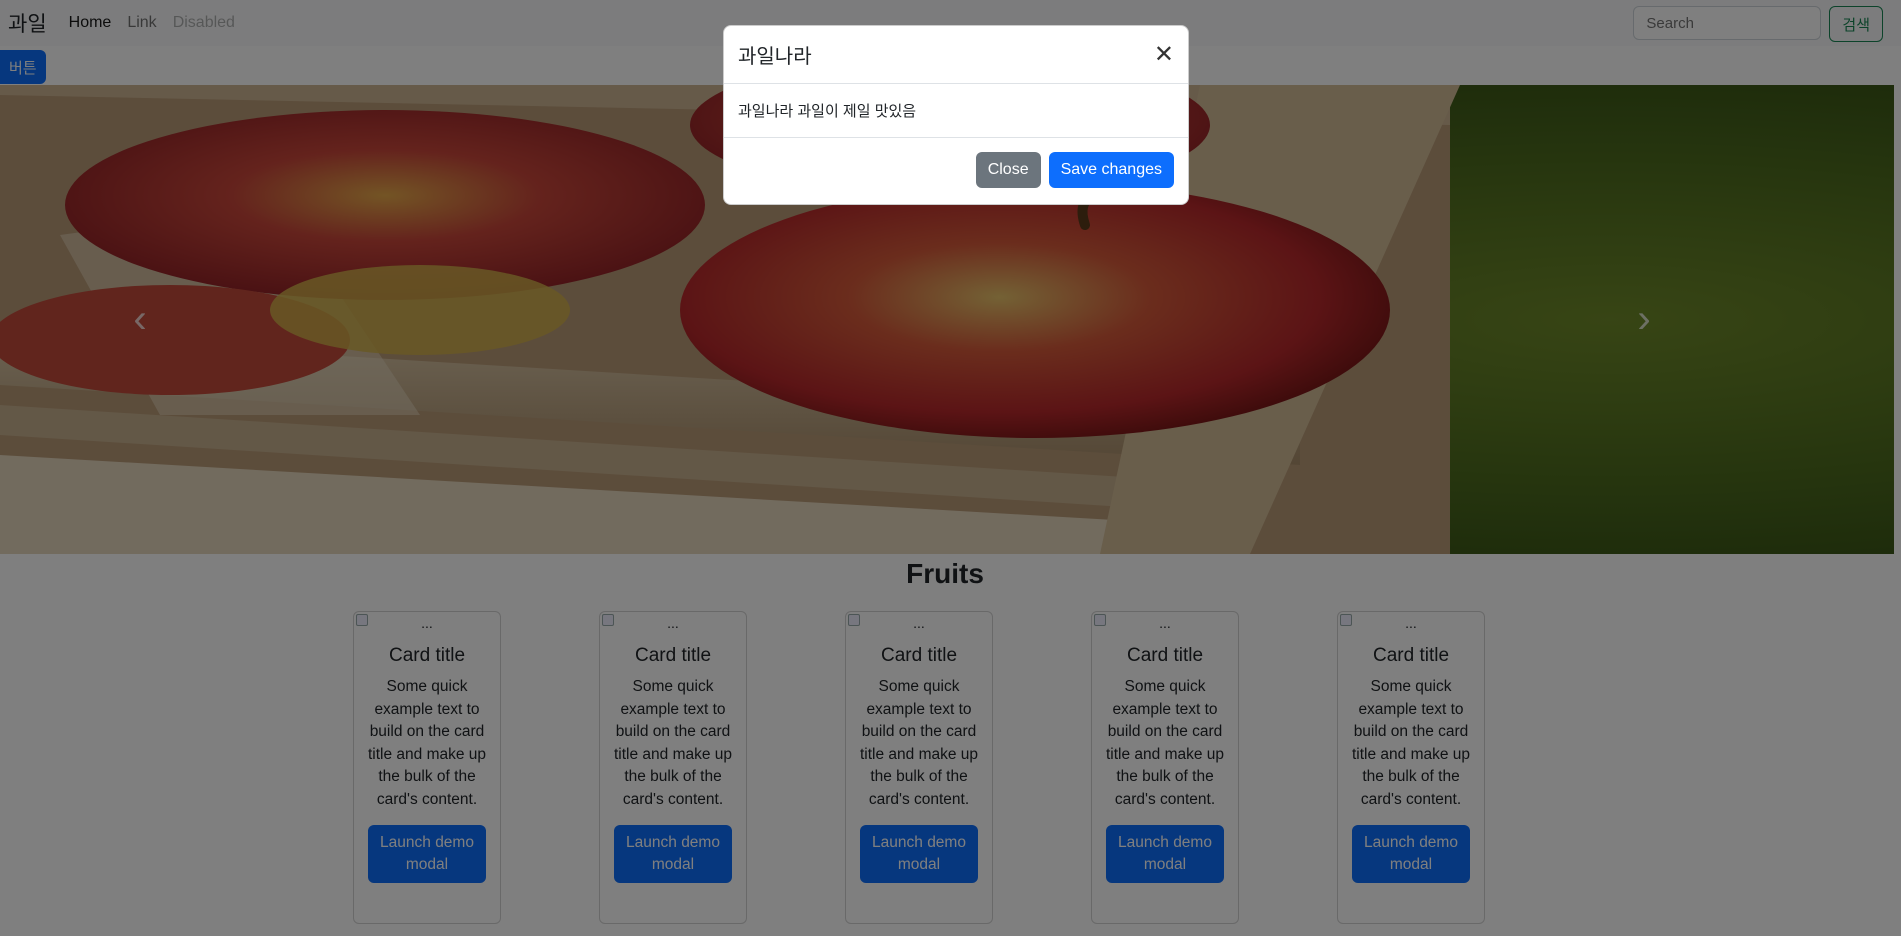  What do you see at coordinates (956, 111) in the screenshot?
I see `modal-body: 과일나라 과일이 제일 맛있음` at bounding box center [956, 111].